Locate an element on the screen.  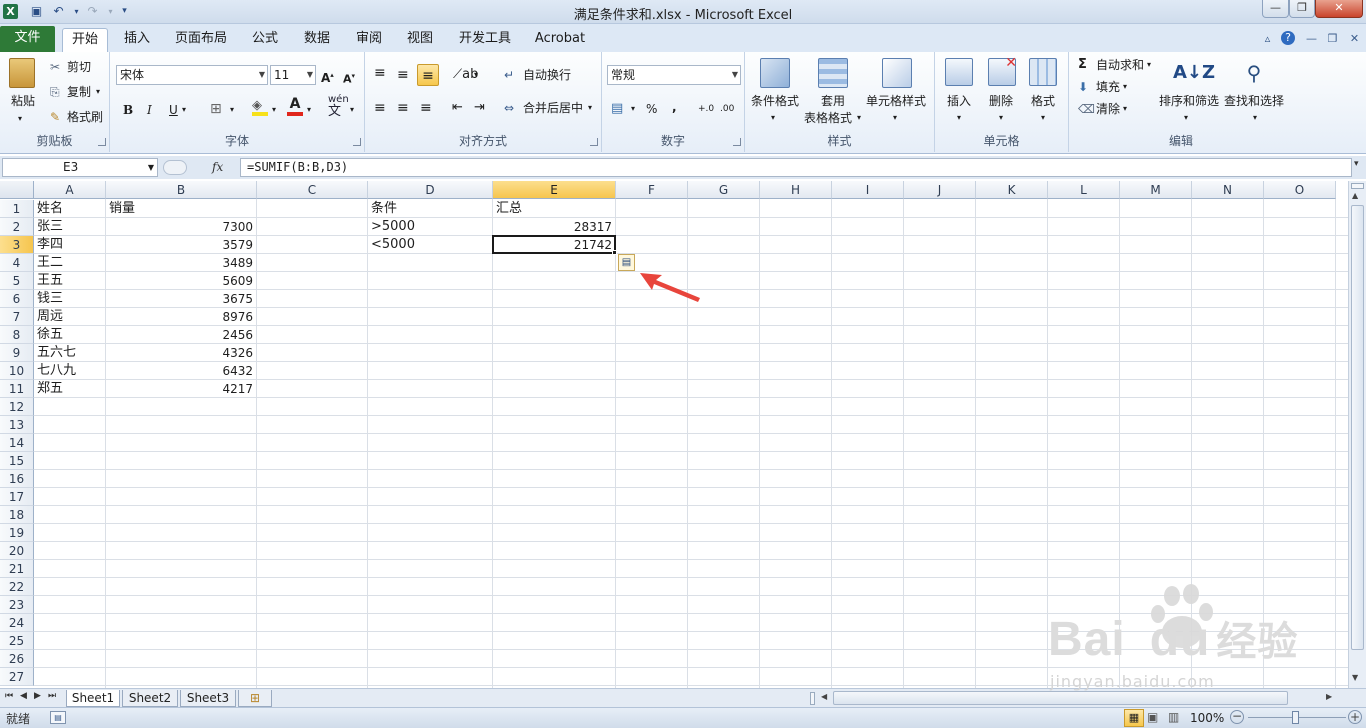
cell-b6: 3675 is located at coordinates (181, 299).